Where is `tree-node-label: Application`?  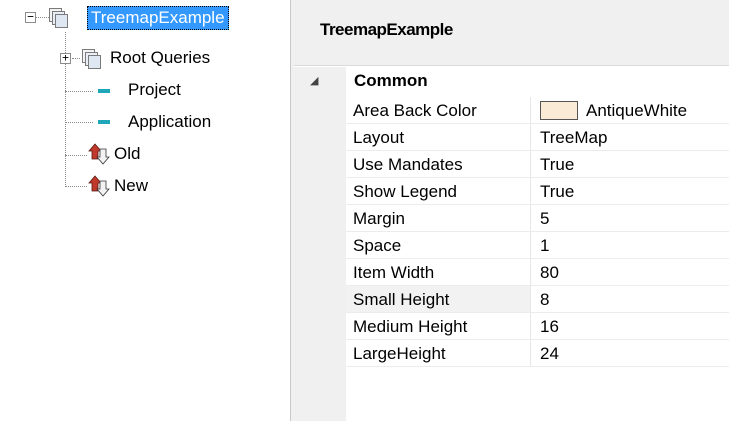
tree-node-label: Application is located at coordinates (170, 121).